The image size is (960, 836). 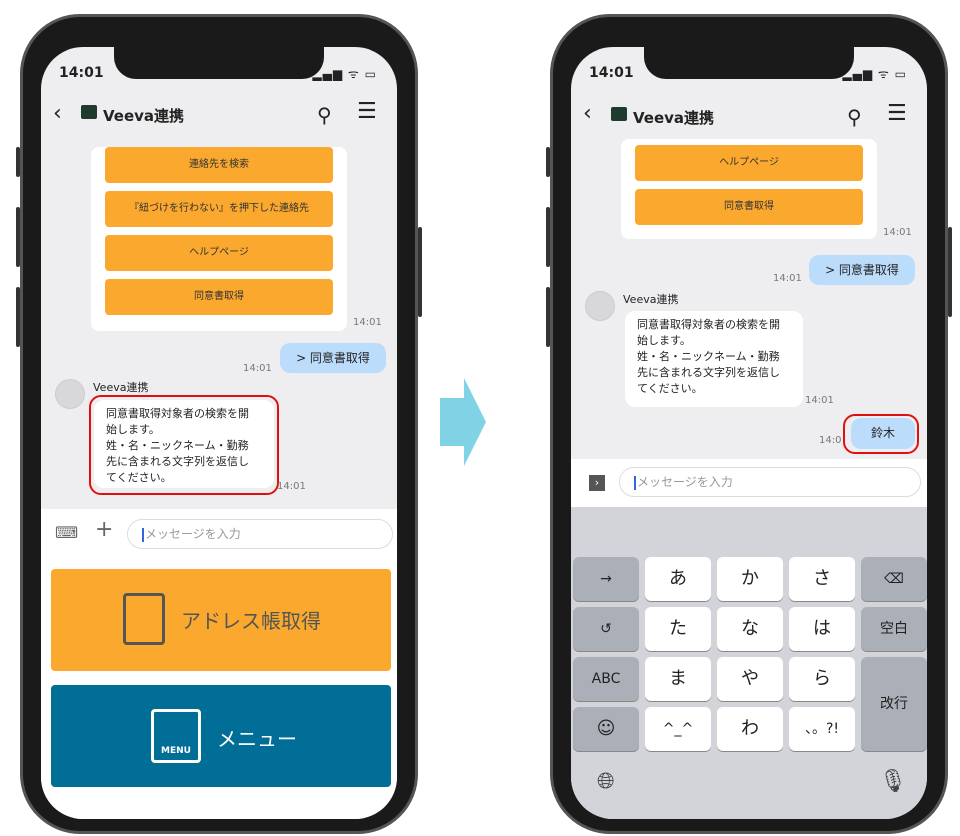 I want to click on key: な, so click(x=750, y=629).